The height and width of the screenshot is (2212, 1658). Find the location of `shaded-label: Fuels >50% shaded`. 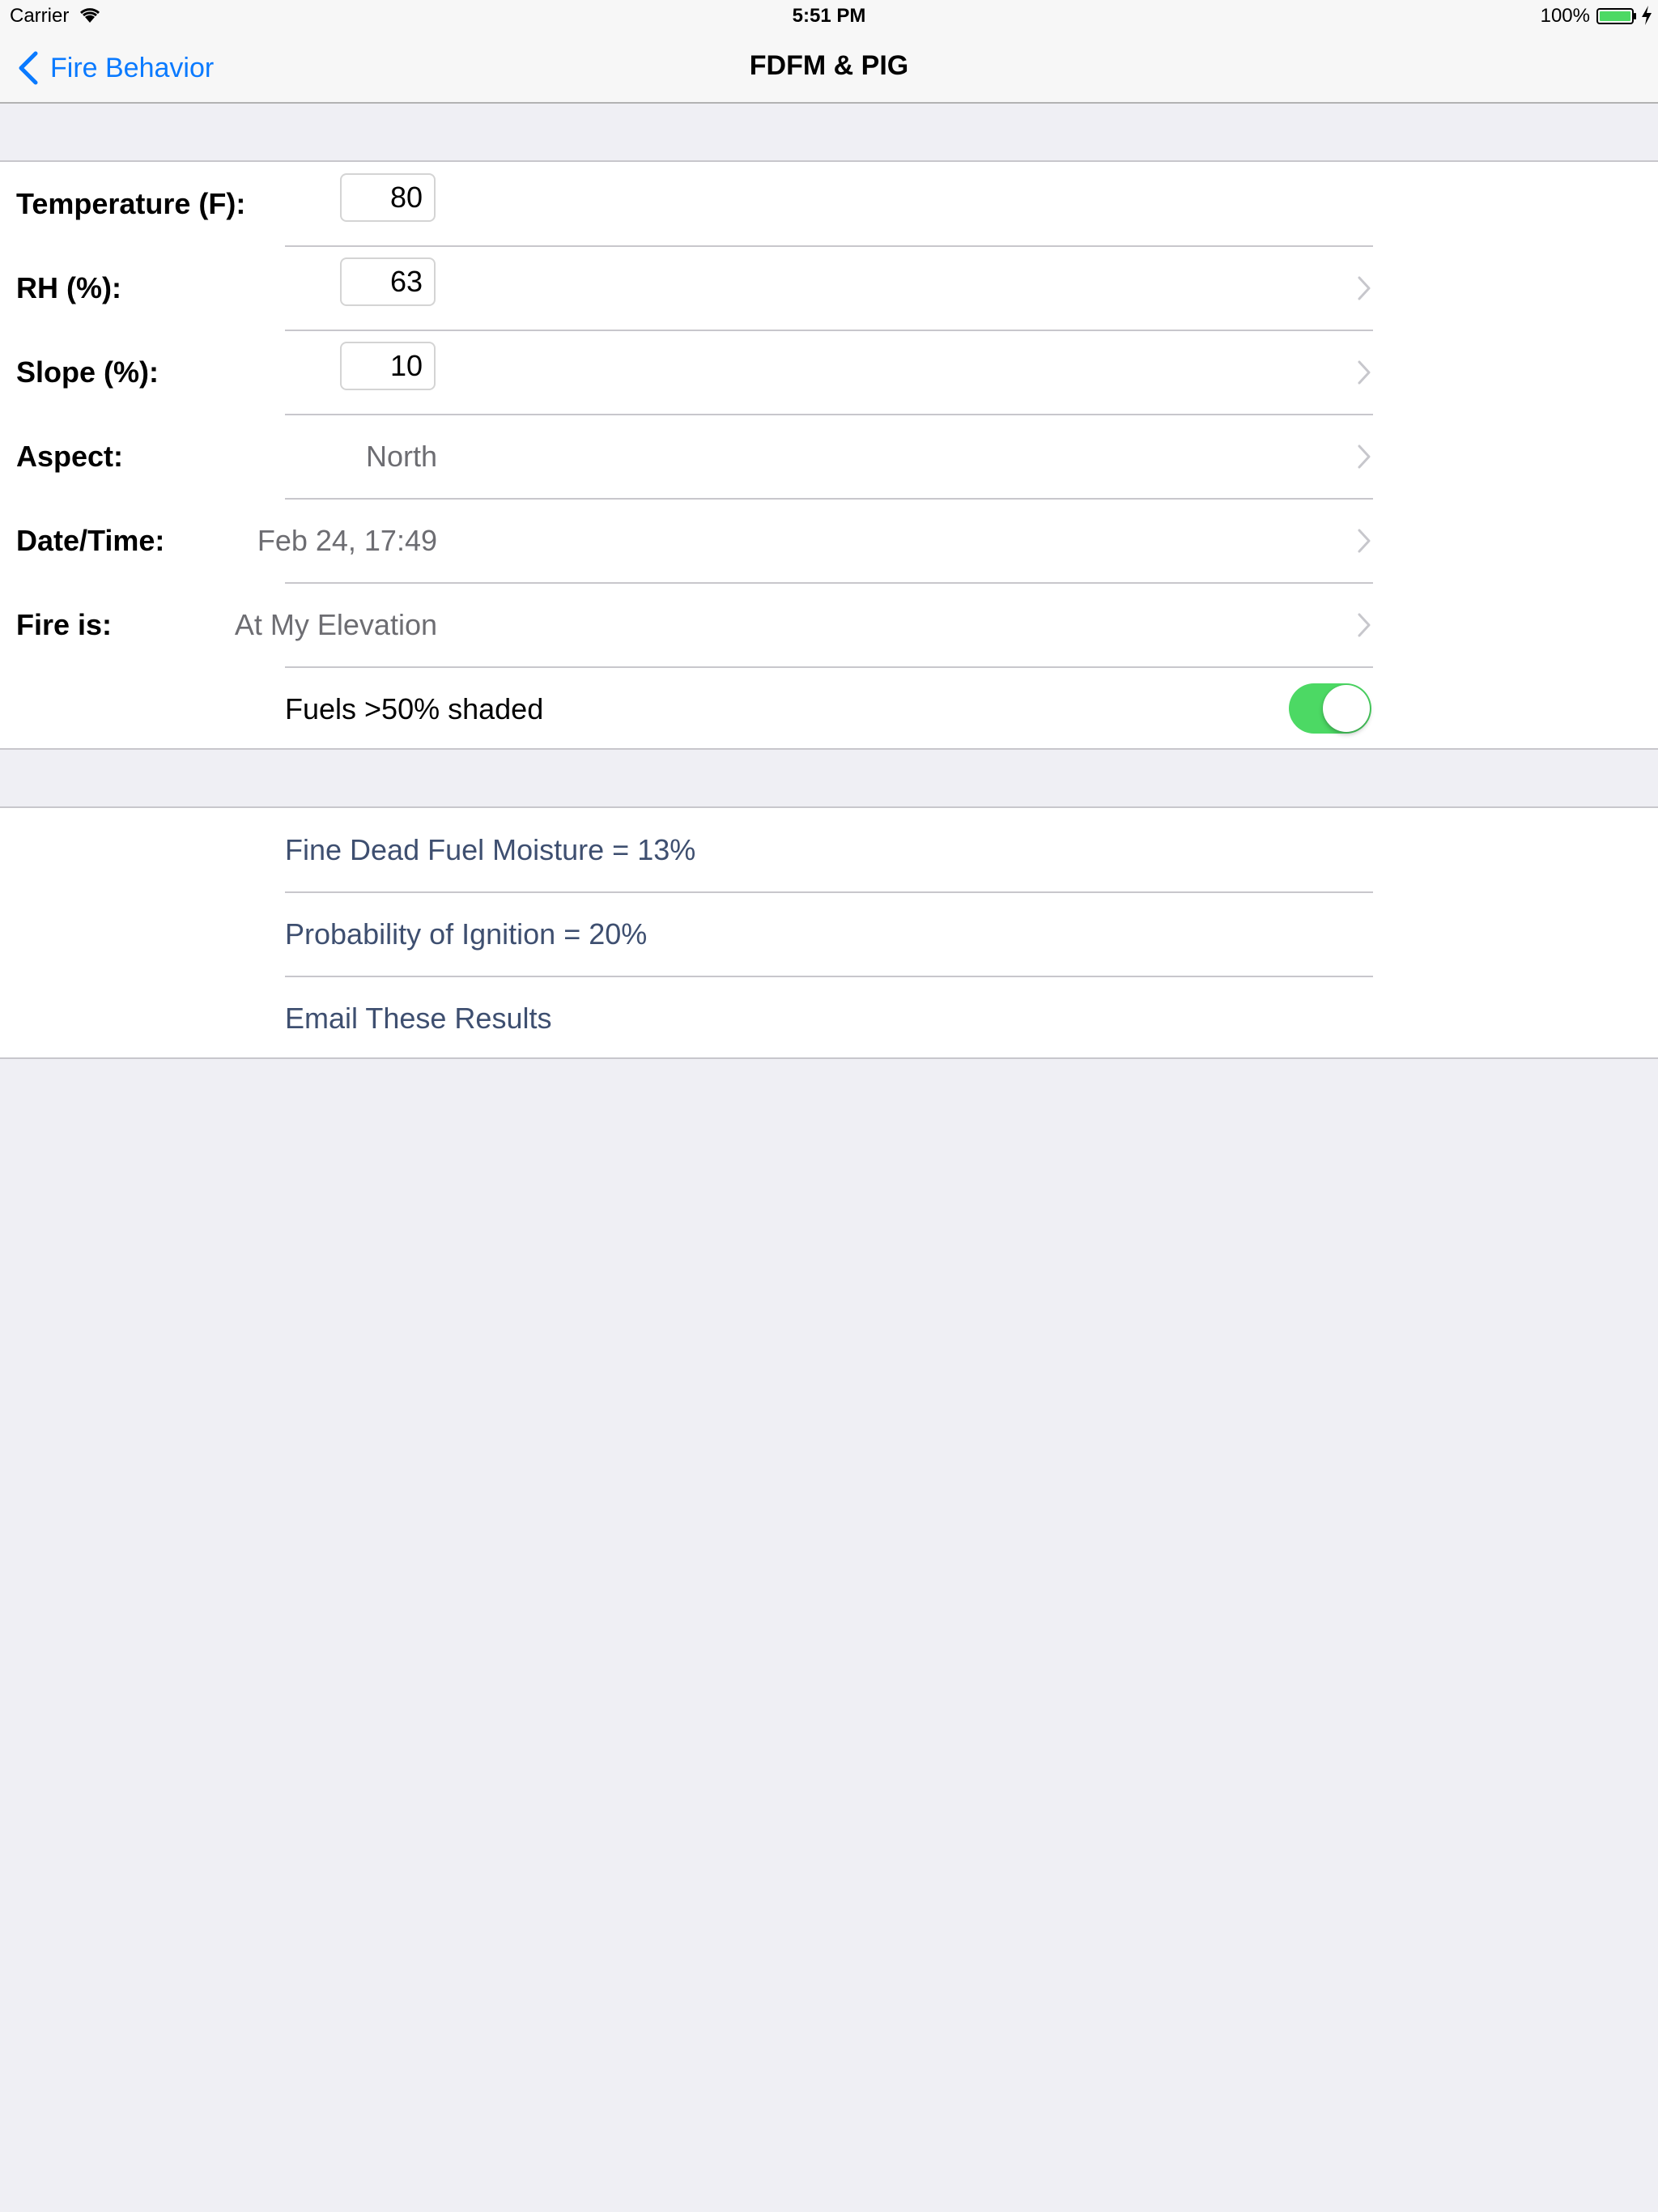

shaded-label: Fuels >50% shaded is located at coordinates (414, 708).